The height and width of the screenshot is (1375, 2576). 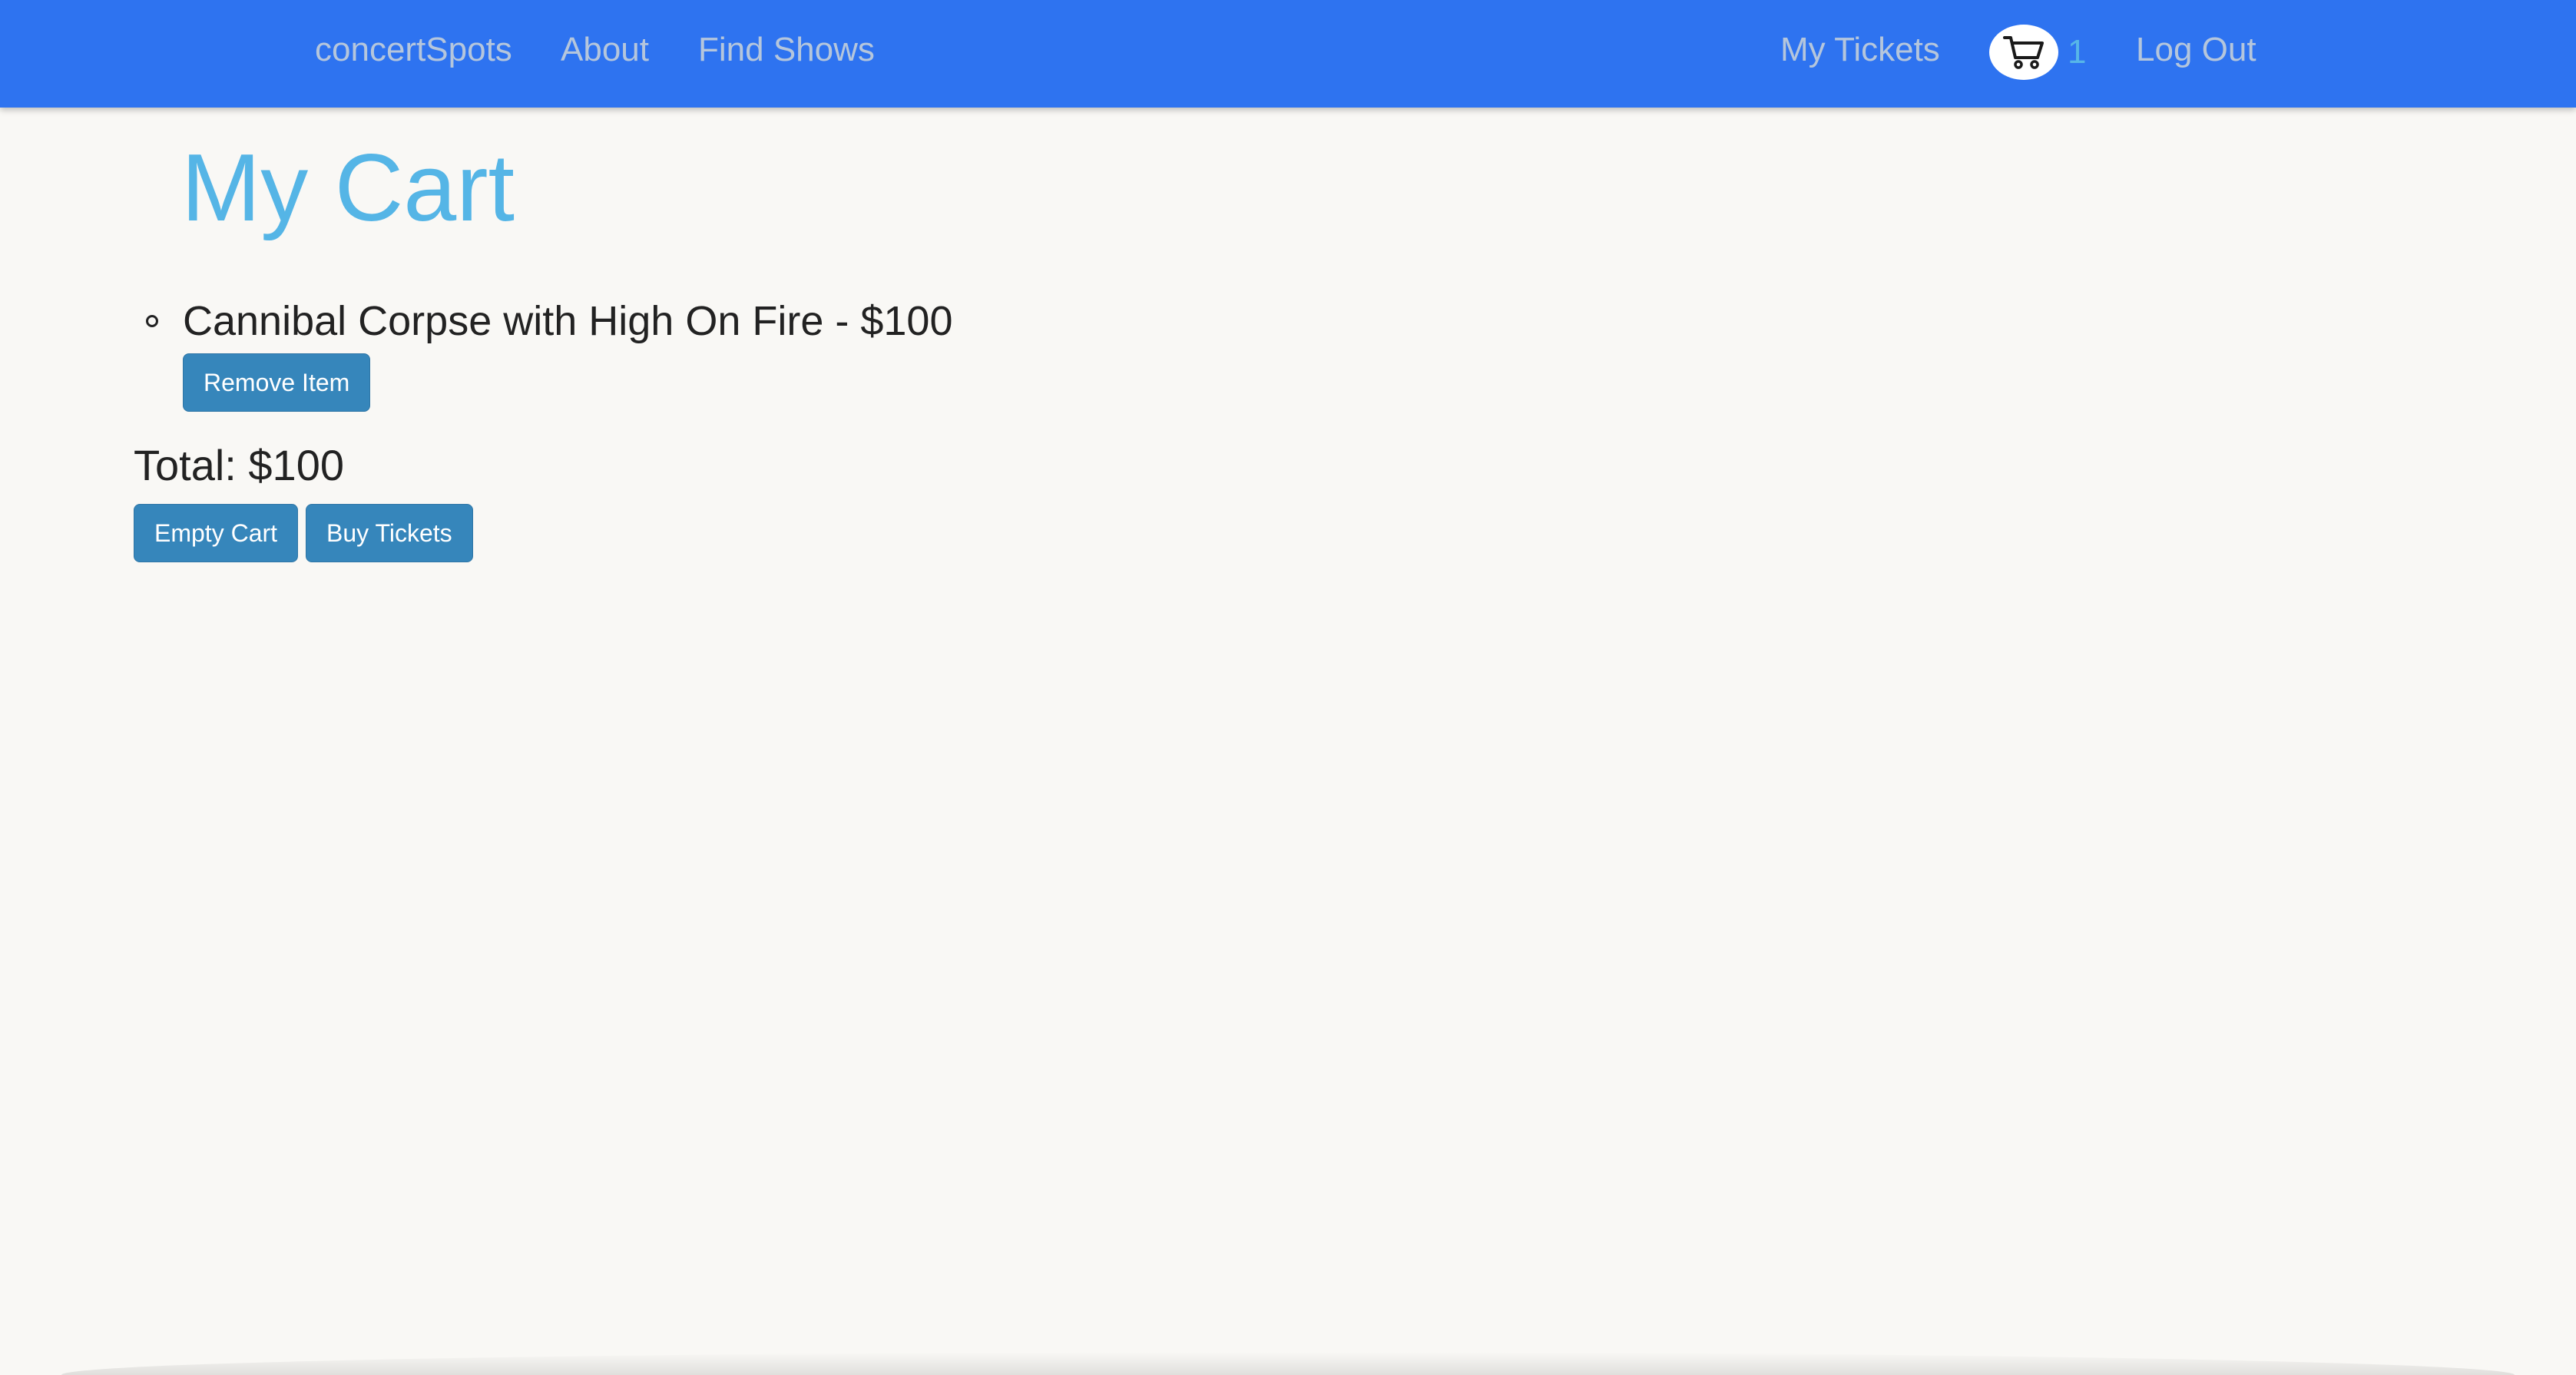 I want to click on buy-tickets-button: Buy Tickets, so click(x=389, y=533).